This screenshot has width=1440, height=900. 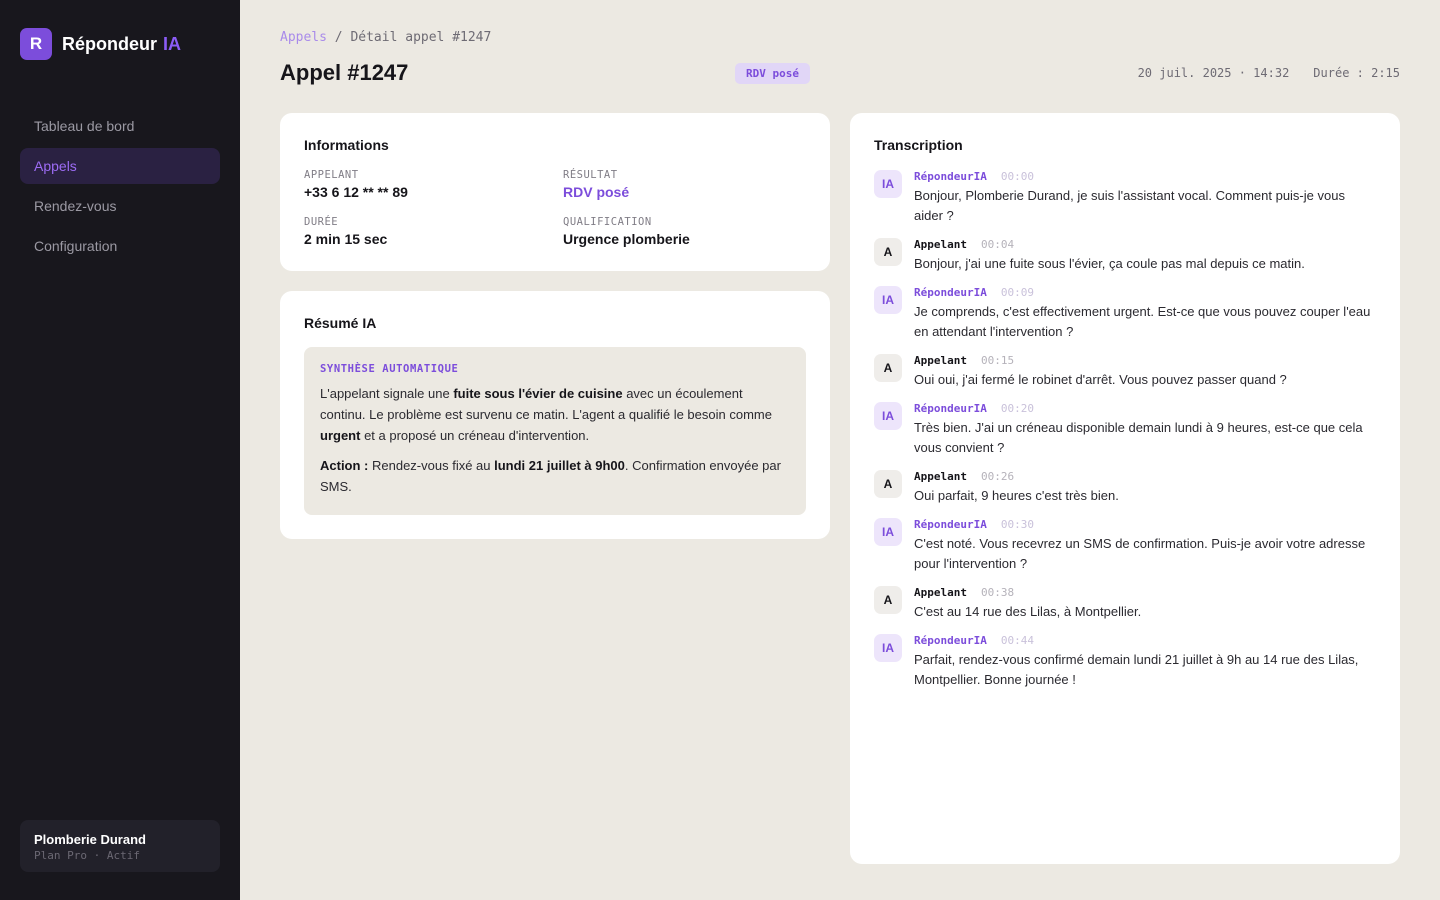 What do you see at coordinates (321, 222) in the screenshot?
I see `info-duration-label: DURÉE` at bounding box center [321, 222].